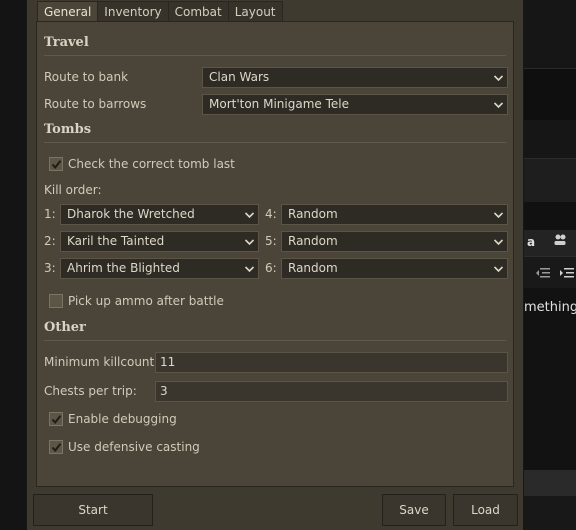 The width and height of the screenshot is (576, 530). I want to click on enable-debugging-label: Enable debugging, so click(122, 419).